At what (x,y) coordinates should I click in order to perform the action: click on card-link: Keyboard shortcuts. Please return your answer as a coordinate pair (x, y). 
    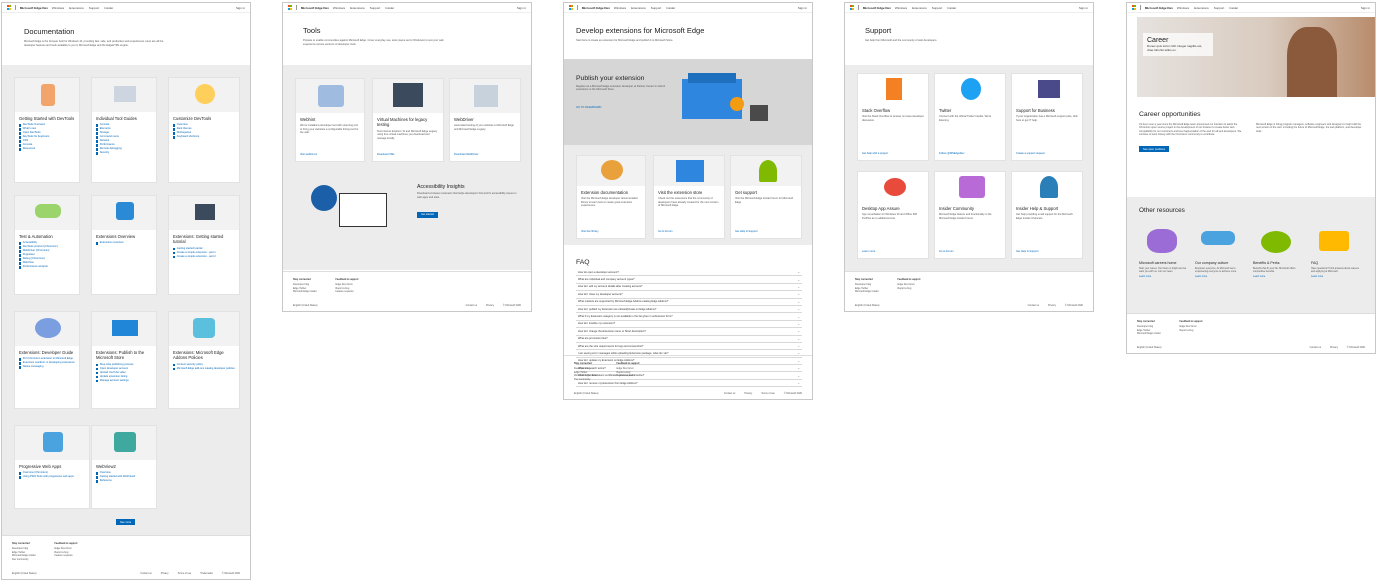
    Looking at the image, I should click on (204, 137).